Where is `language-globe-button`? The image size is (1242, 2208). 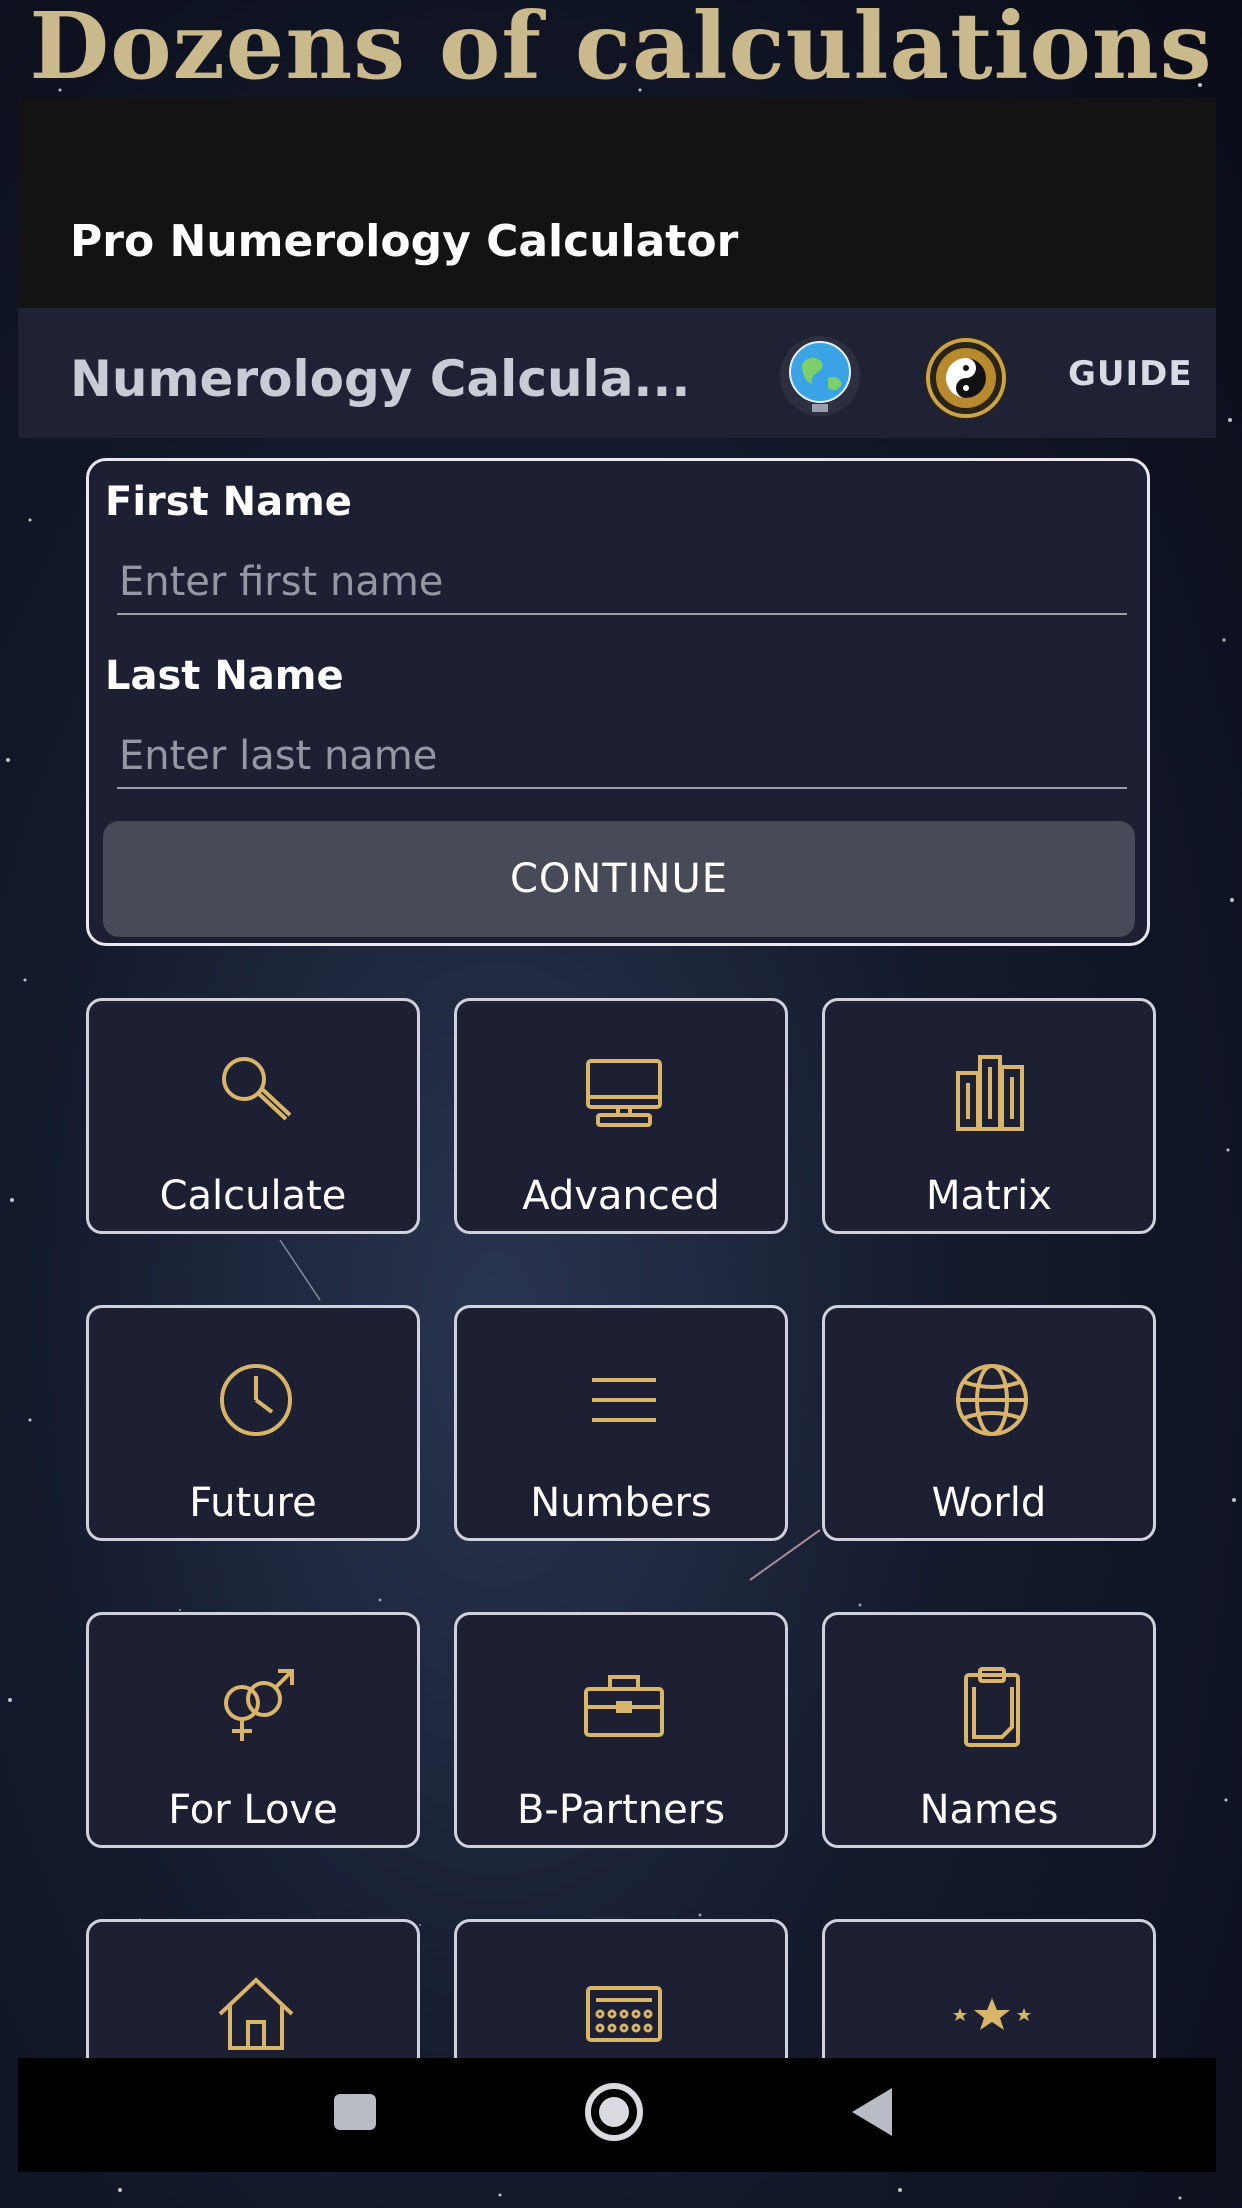
language-globe-button is located at coordinates (820, 376).